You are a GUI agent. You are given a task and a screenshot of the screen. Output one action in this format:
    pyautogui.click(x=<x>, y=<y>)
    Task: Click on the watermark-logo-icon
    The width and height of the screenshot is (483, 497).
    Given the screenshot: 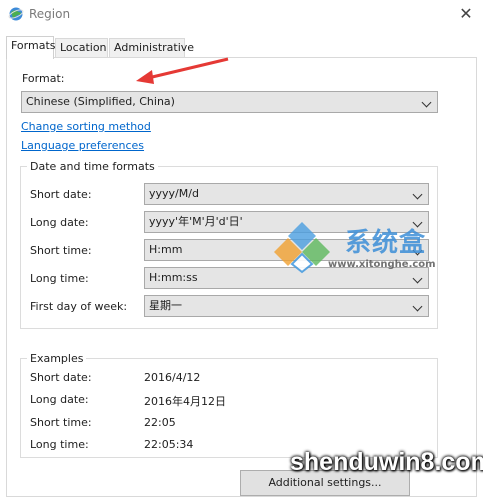 What is the action you would take?
    pyautogui.click(x=302, y=248)
    